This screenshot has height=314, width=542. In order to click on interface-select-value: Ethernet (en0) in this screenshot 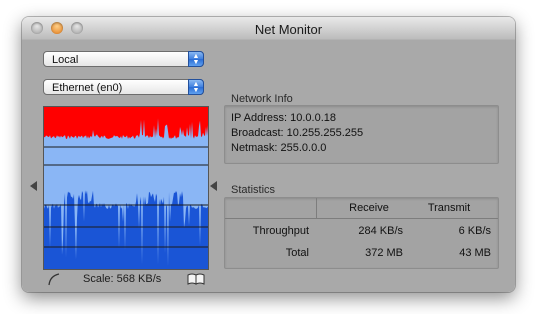, I will do `click(87, 88)`.